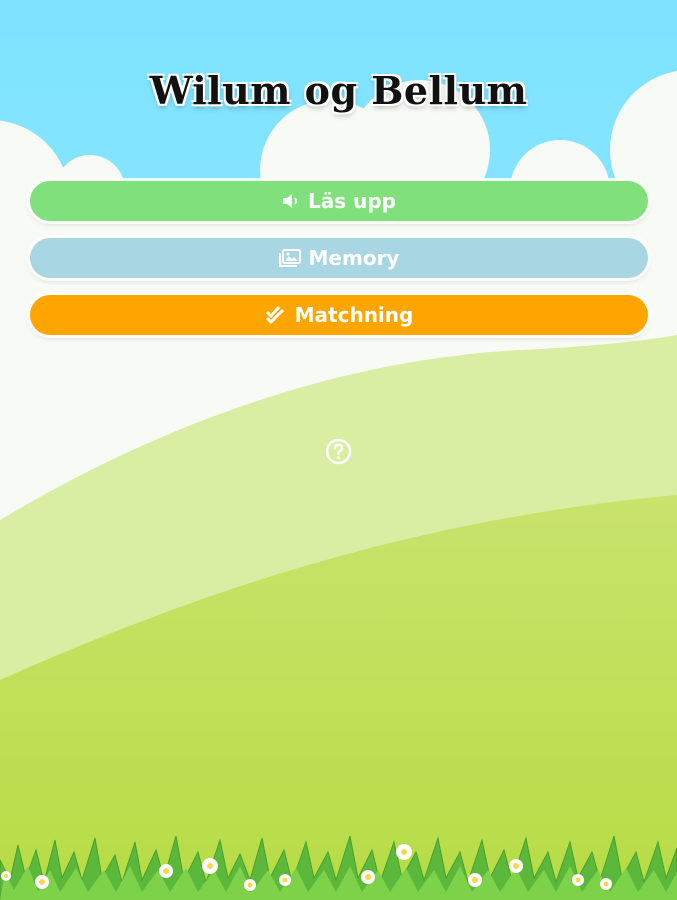 The height and width of the screenshot is (900, 677). What do you see at coordinates (289, 258) in the screenshot?
I see `image-icon` at bounding box center [289, 258].